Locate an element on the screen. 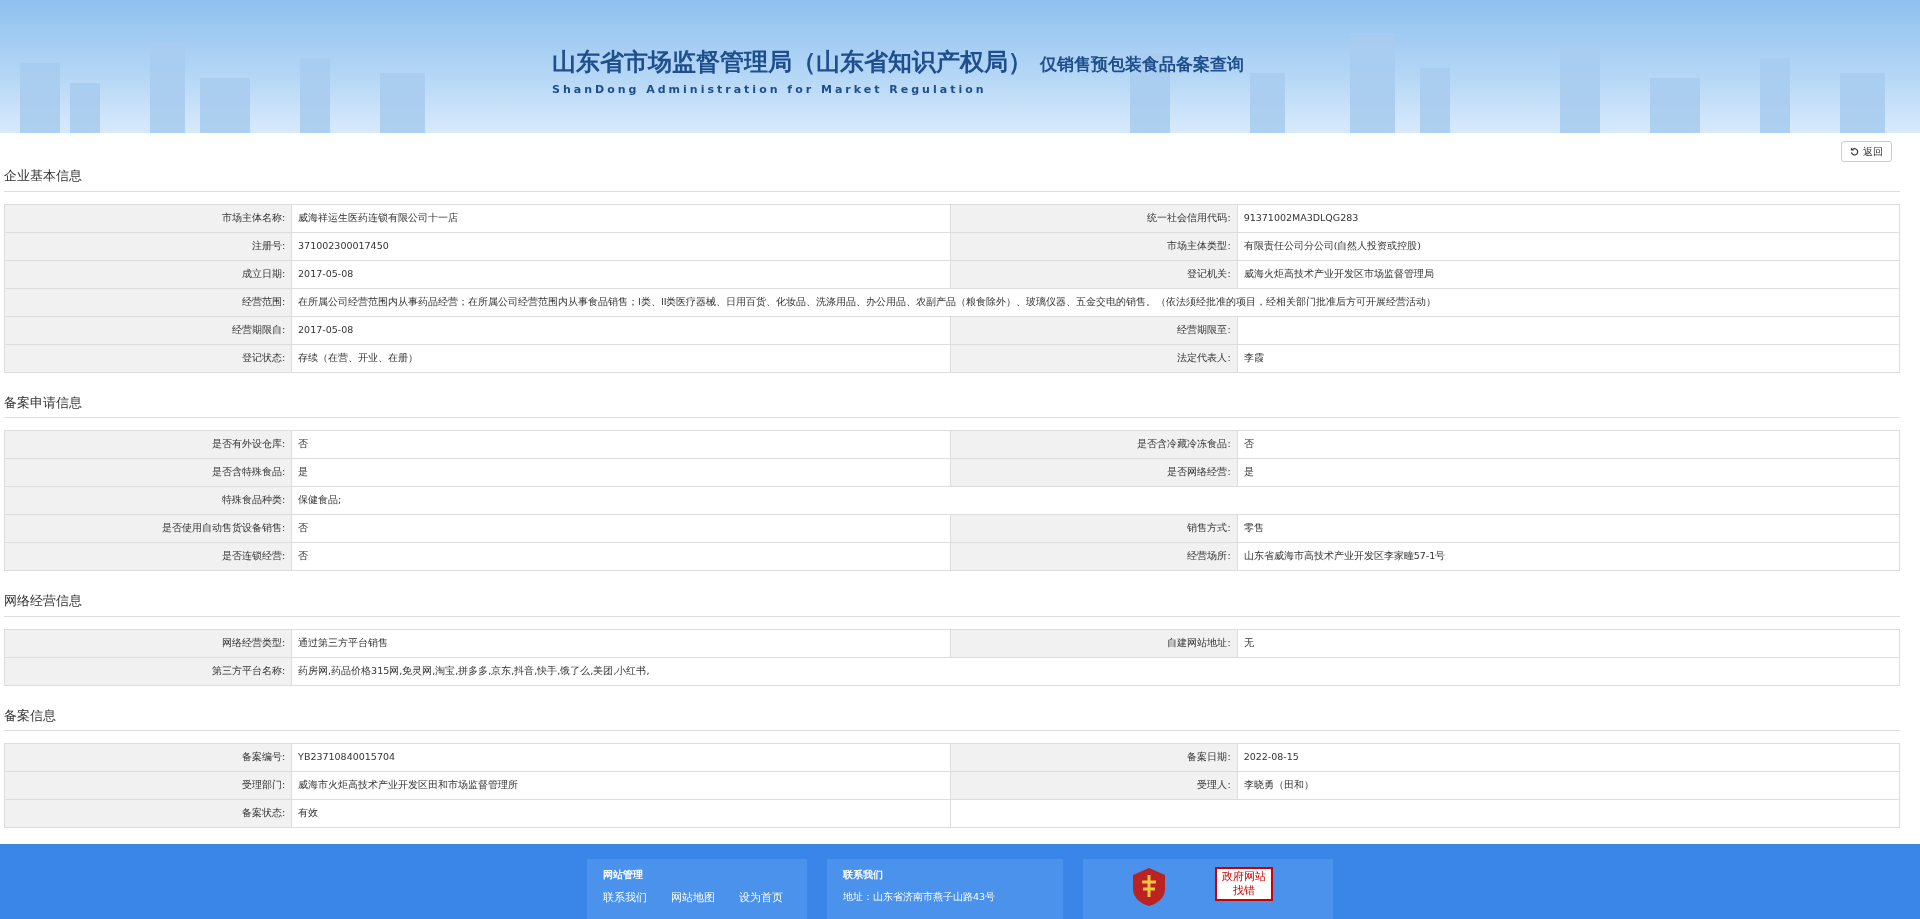 The image size is (1920, 919). section-heading: 网络经营信息 is located at coordinates (952, 602).